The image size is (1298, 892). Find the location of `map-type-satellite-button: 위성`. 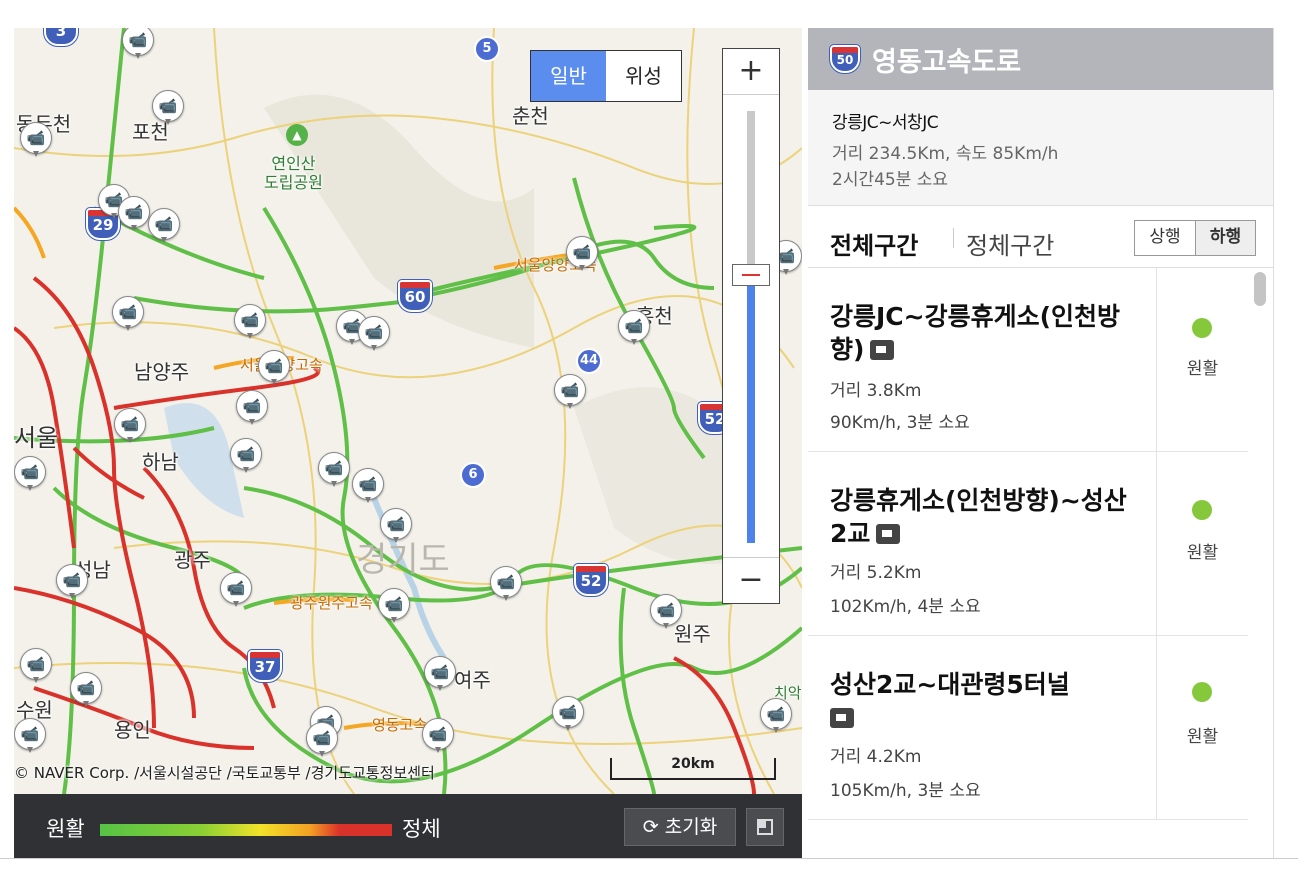

map-type-satellite-button: 위성 is located at coordinates (643, 76).